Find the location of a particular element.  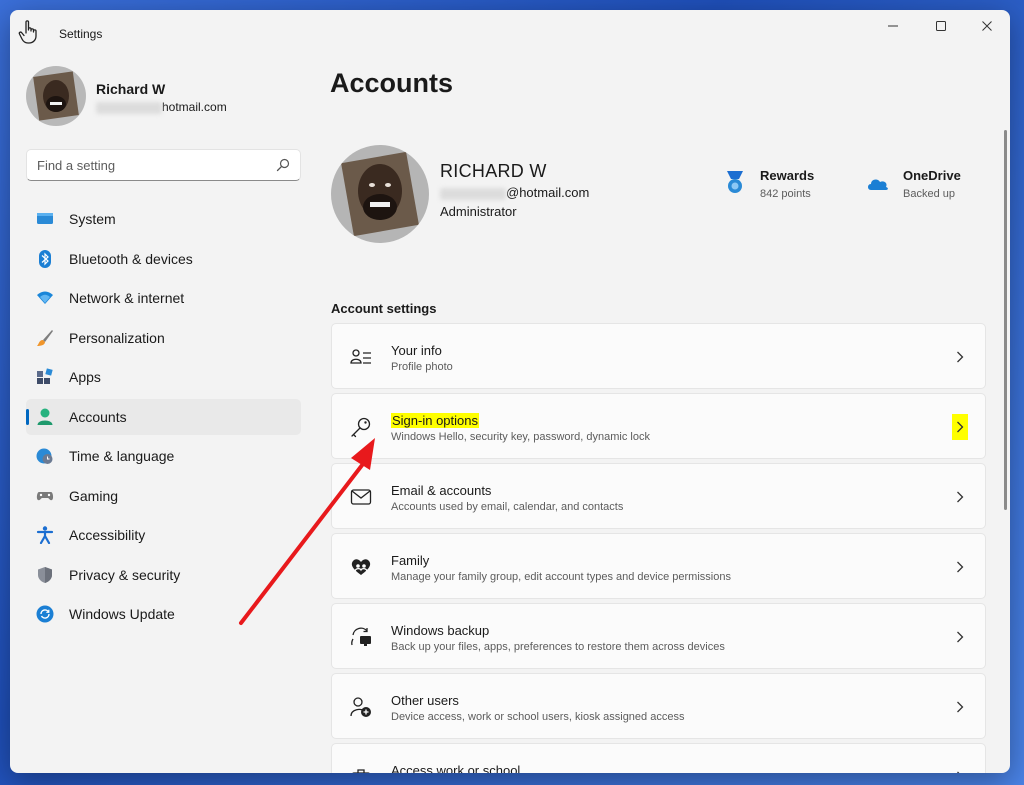

maximize-button is located at coordinates (941, 26).